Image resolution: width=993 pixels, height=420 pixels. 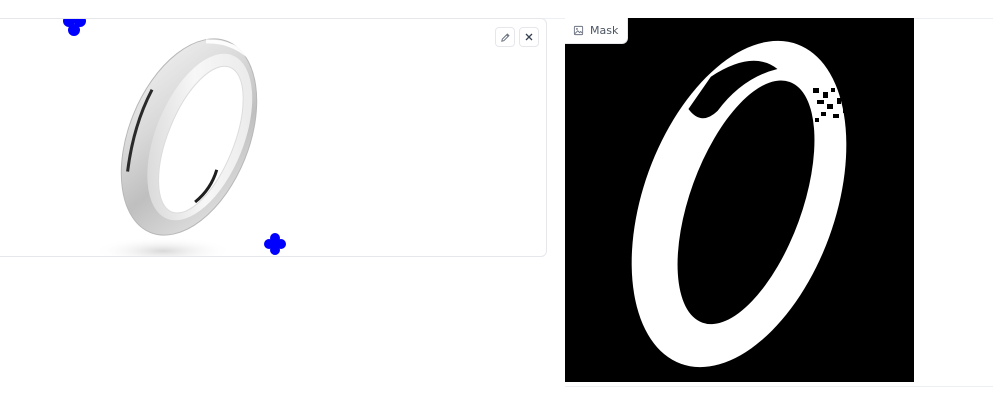 I want to click on edit-button, so click(x=505, y=37).